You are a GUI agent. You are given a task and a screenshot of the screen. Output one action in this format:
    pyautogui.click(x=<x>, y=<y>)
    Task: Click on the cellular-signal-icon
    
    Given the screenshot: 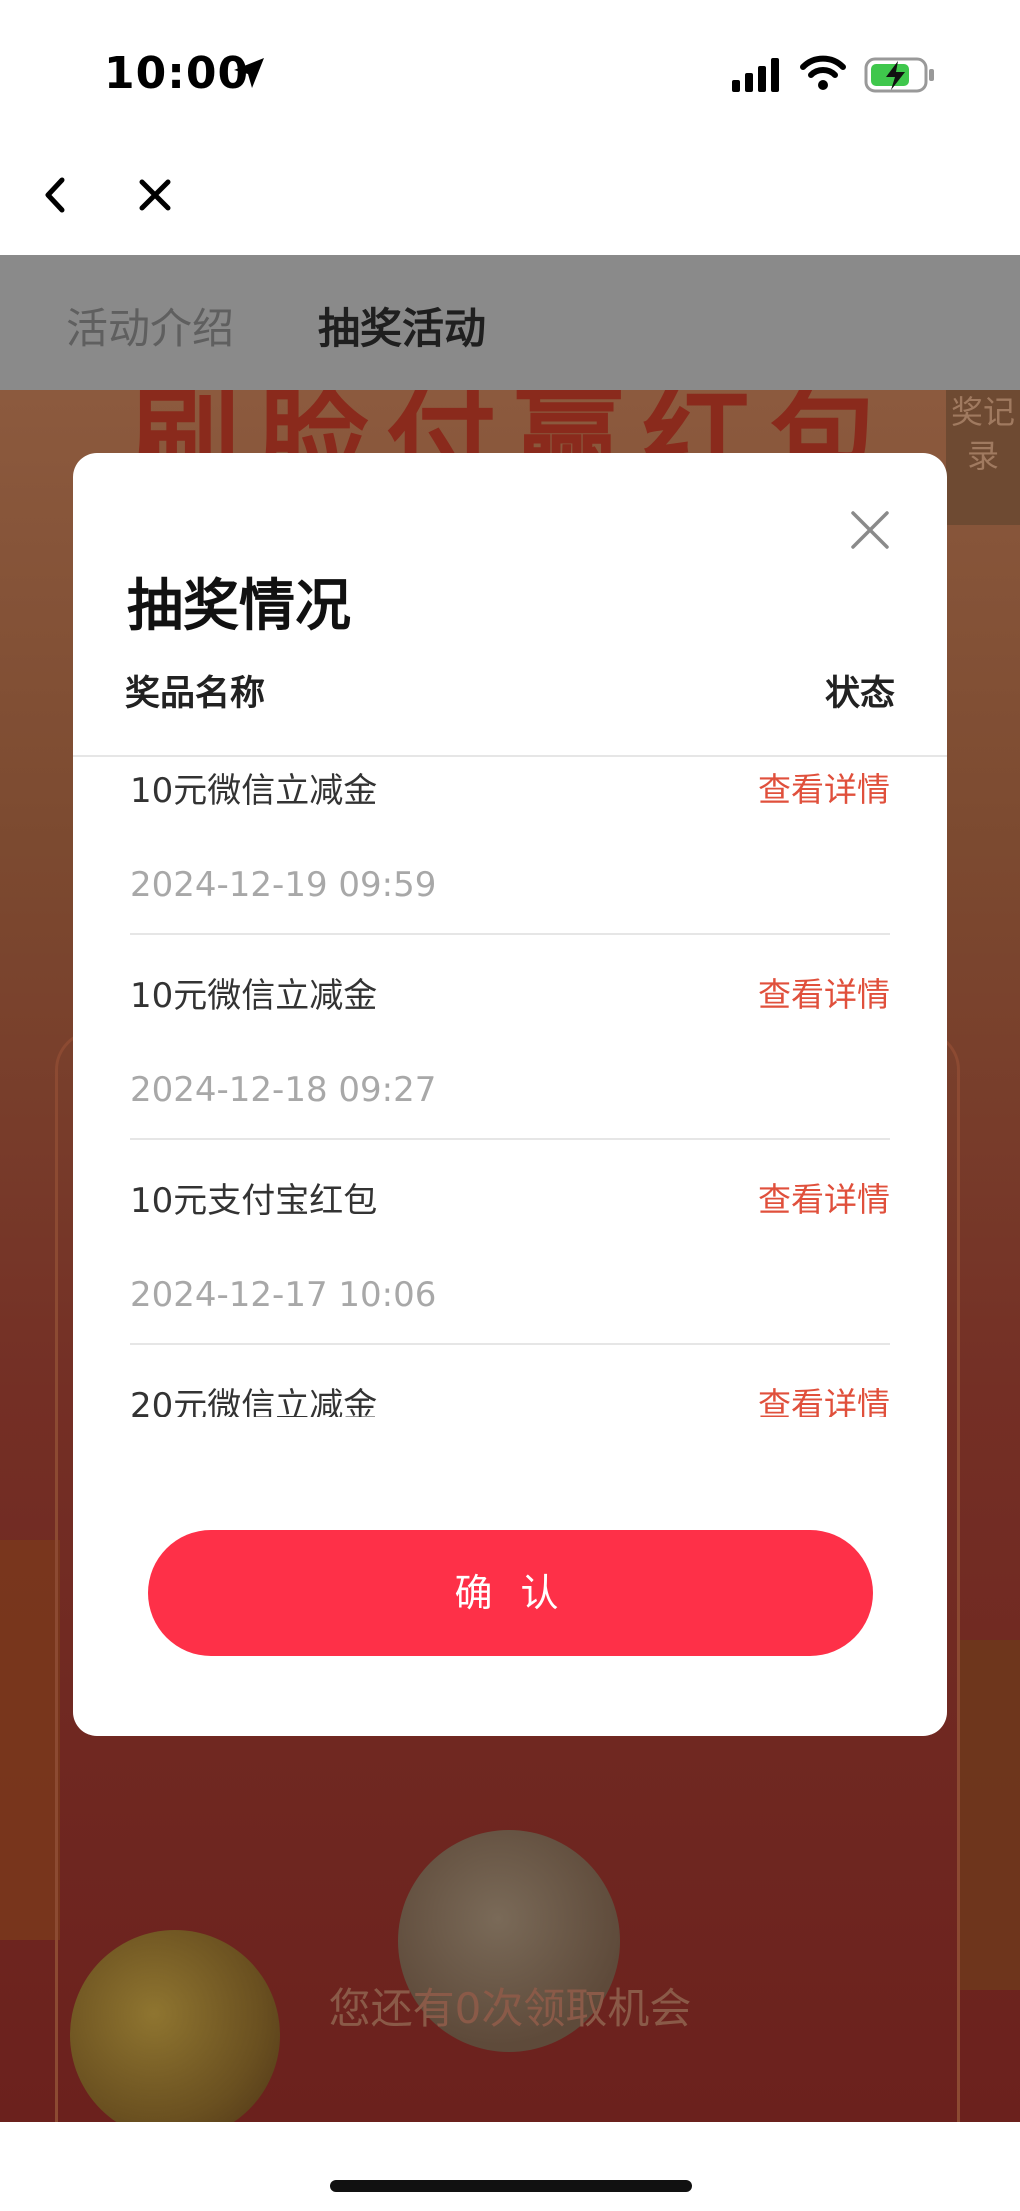 What is the action you would take?
    pyautogui.click(x=755, y=75)
    